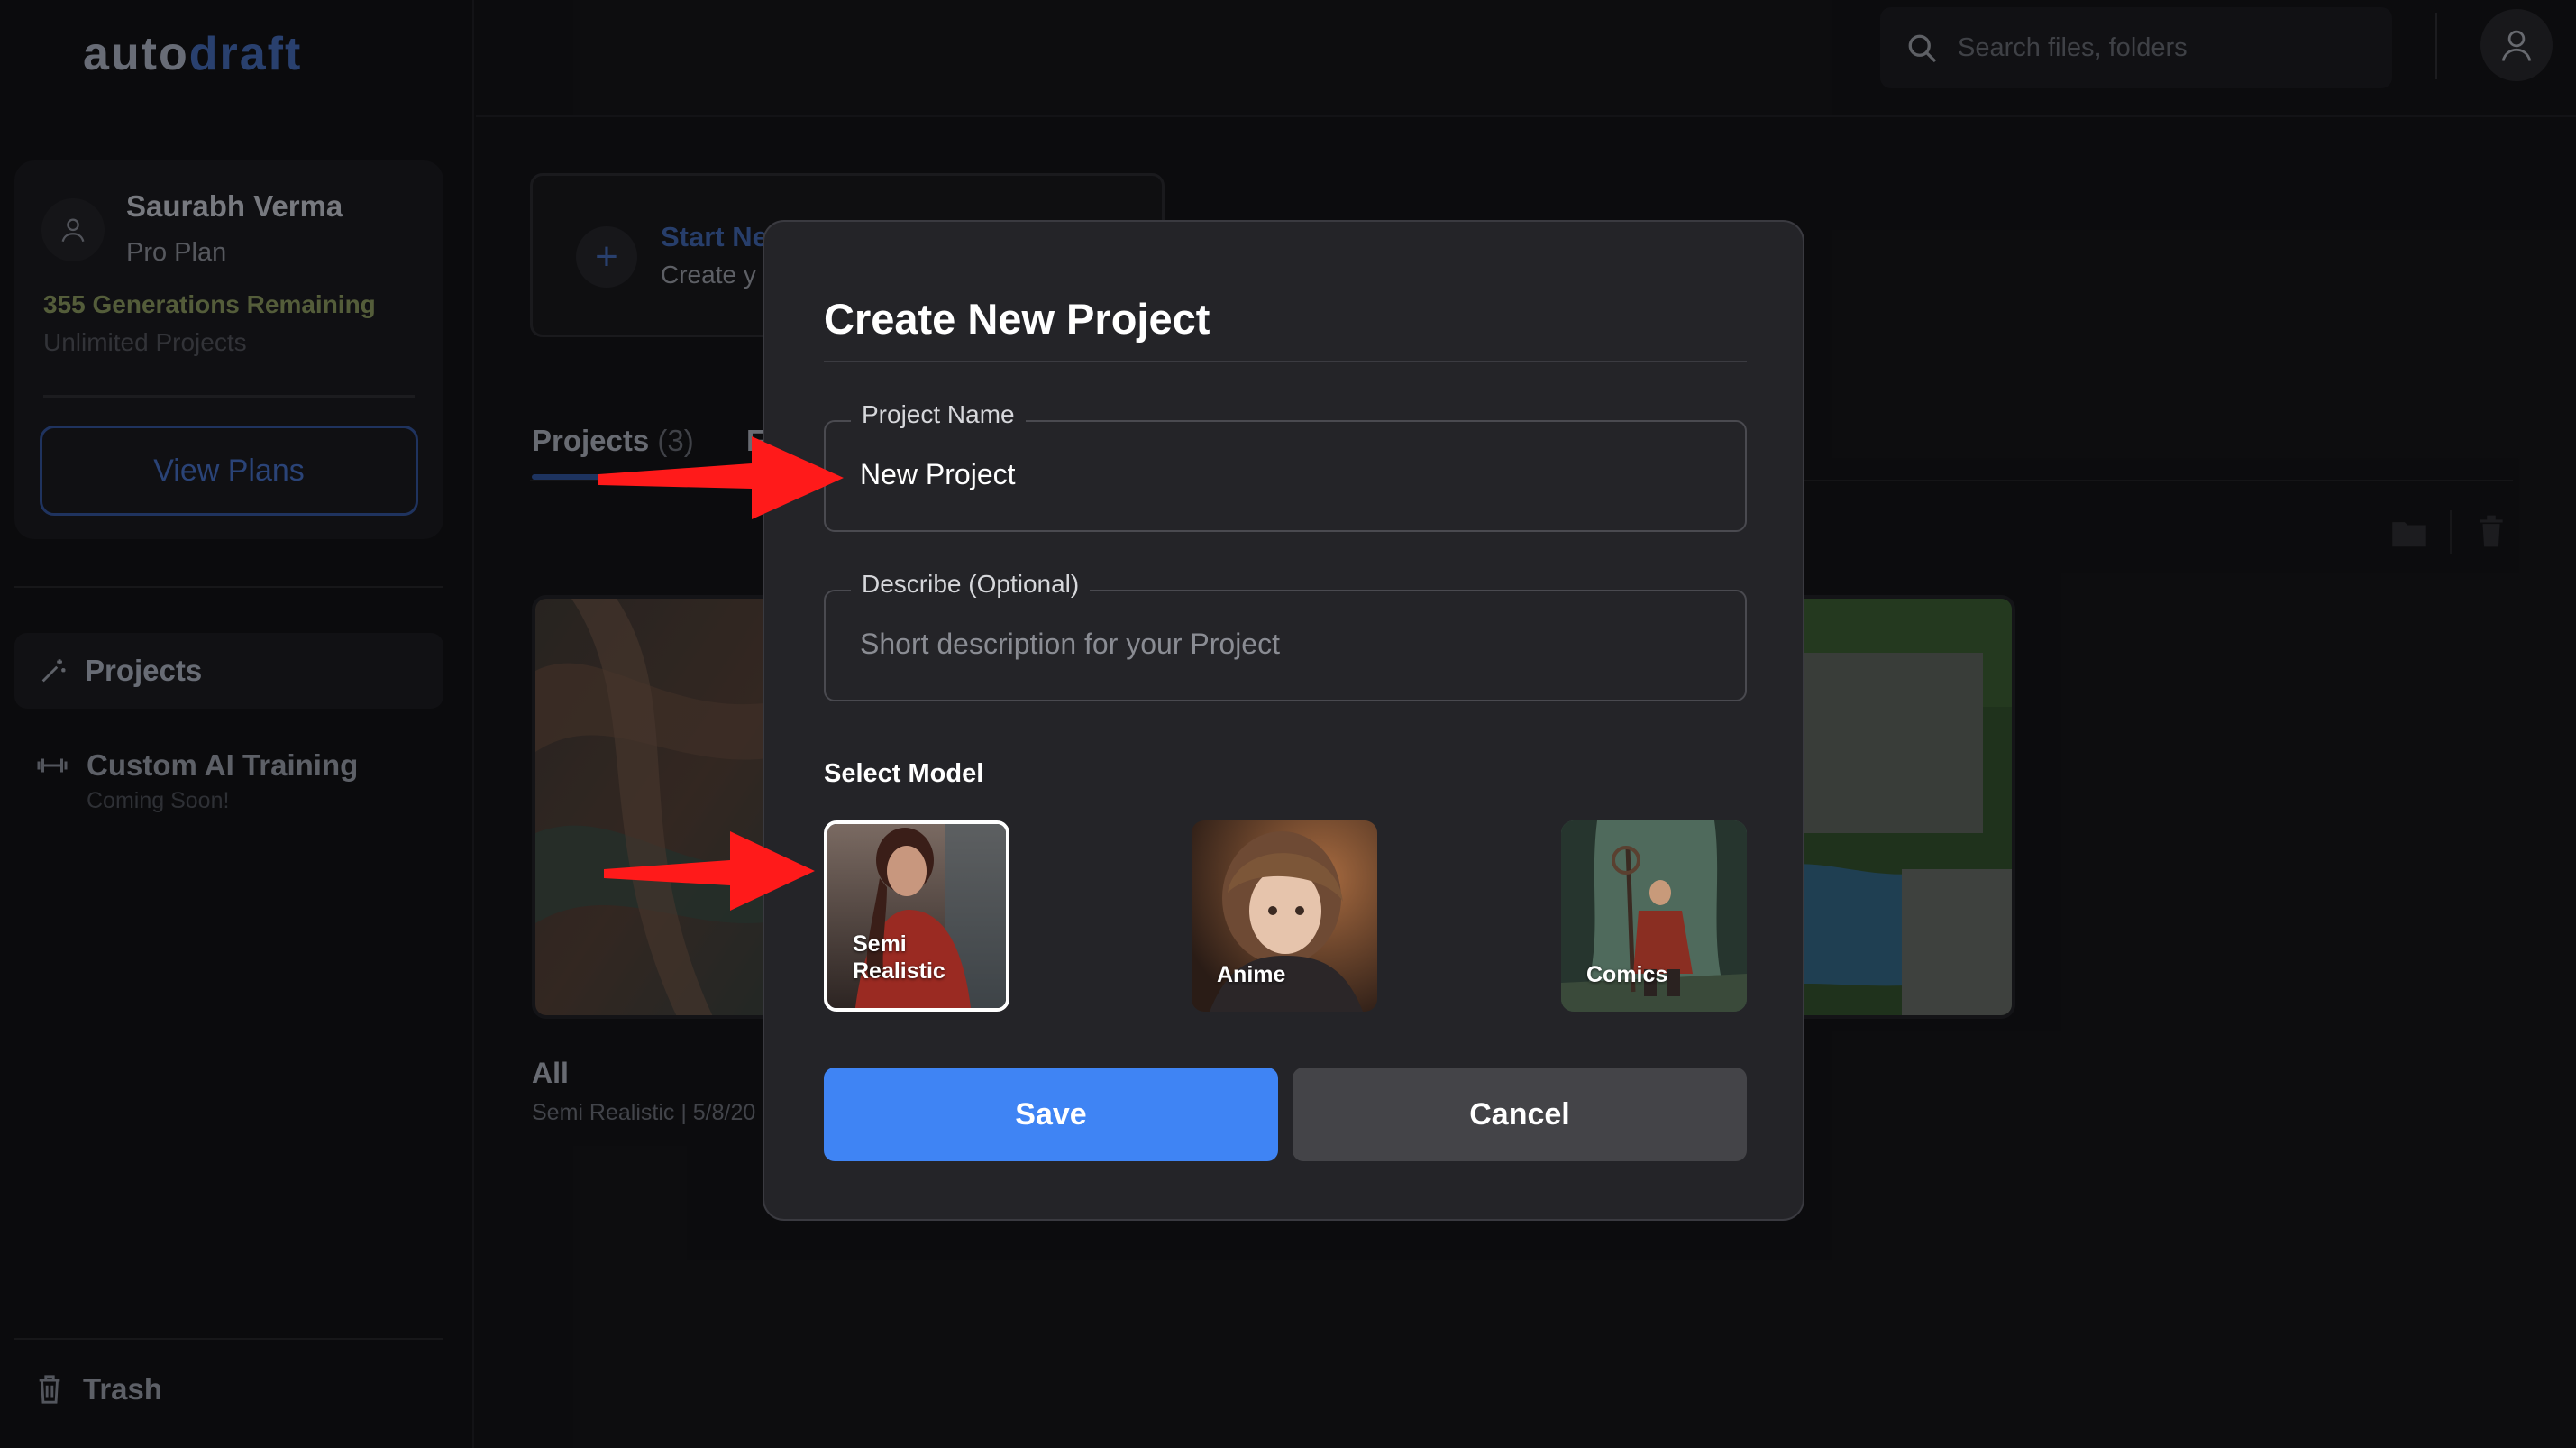 This screenshot has width=2576, height=1448. I want to click on divider, so click(1285, 361).